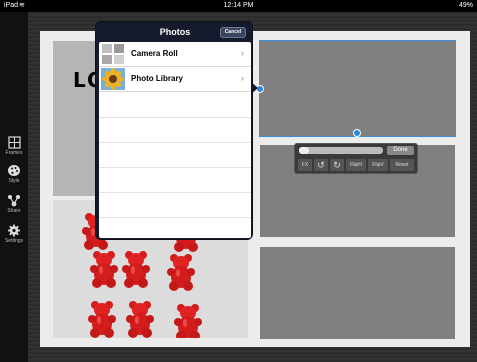  I want to click on style-label: Style, so click(14, 181).